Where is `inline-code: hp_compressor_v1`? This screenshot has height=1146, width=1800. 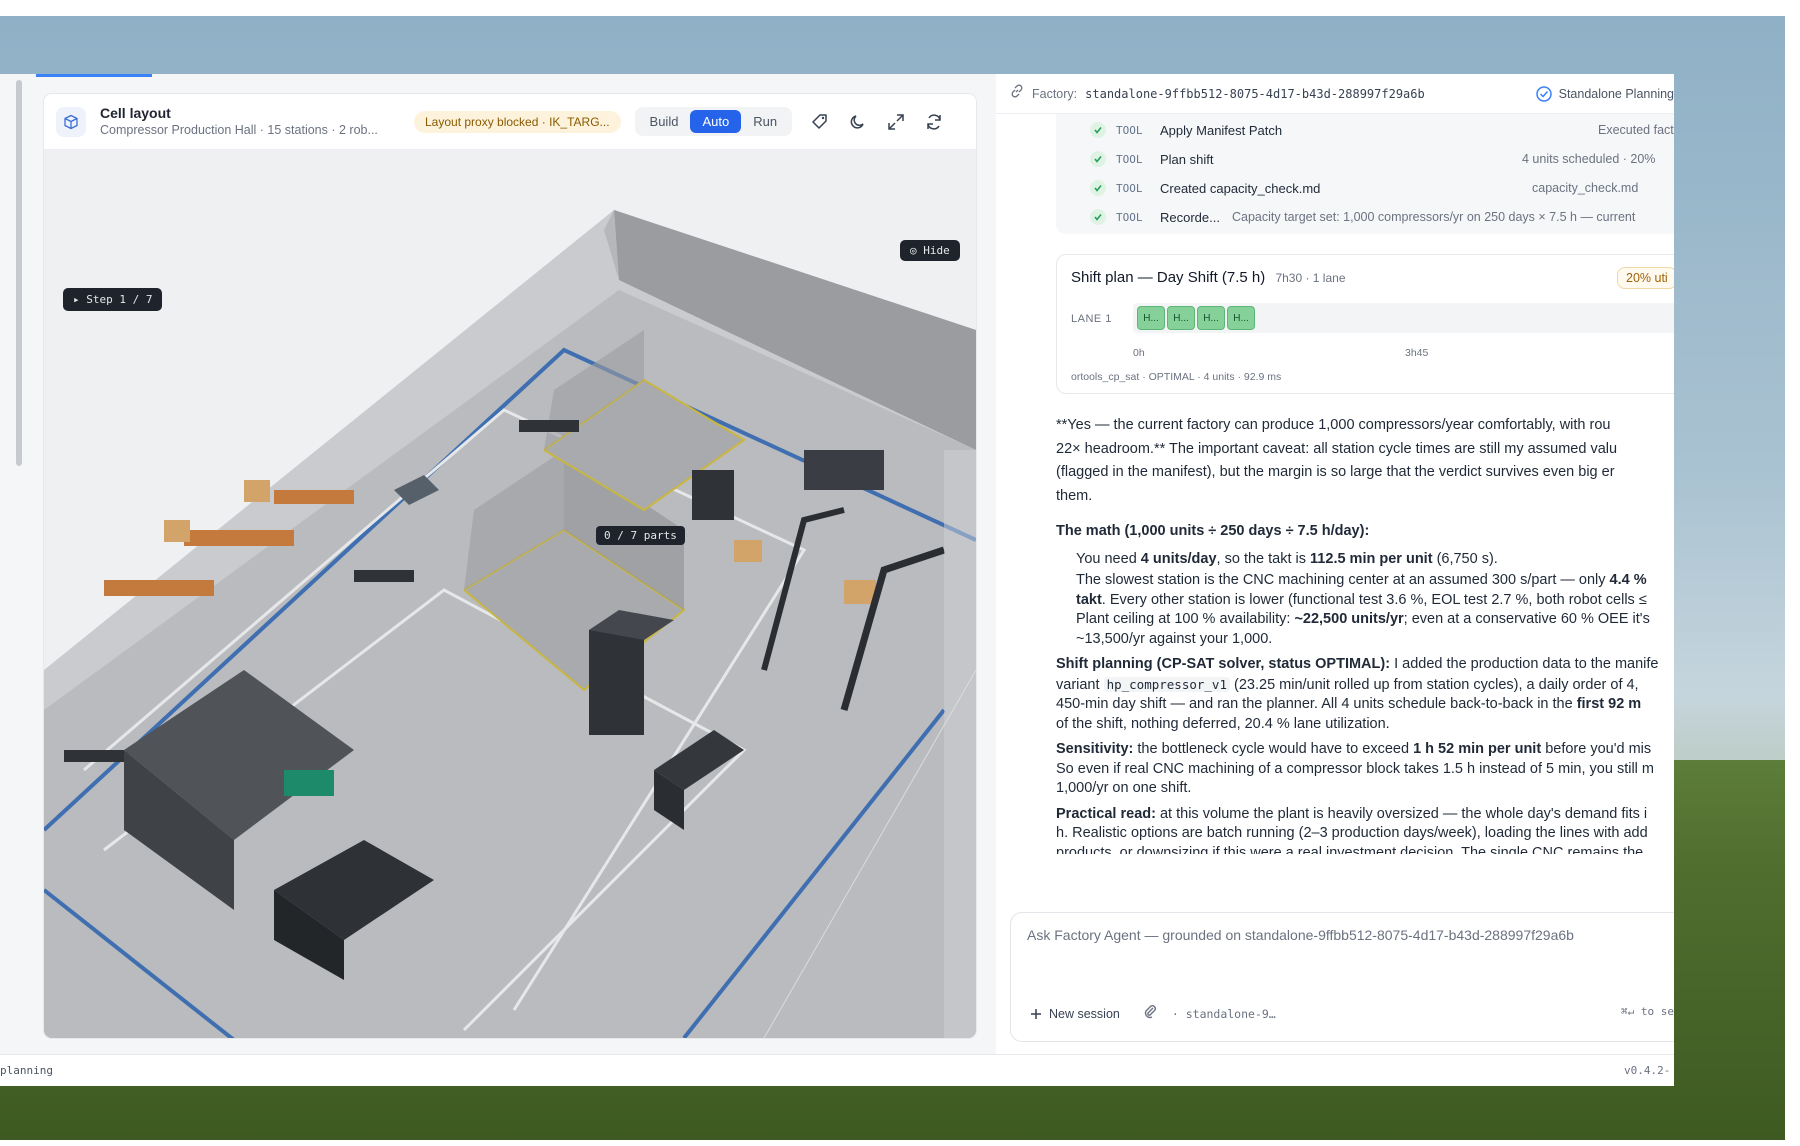 inline-code: hp_compressor_v1 is located at coordinates (1166, 684).